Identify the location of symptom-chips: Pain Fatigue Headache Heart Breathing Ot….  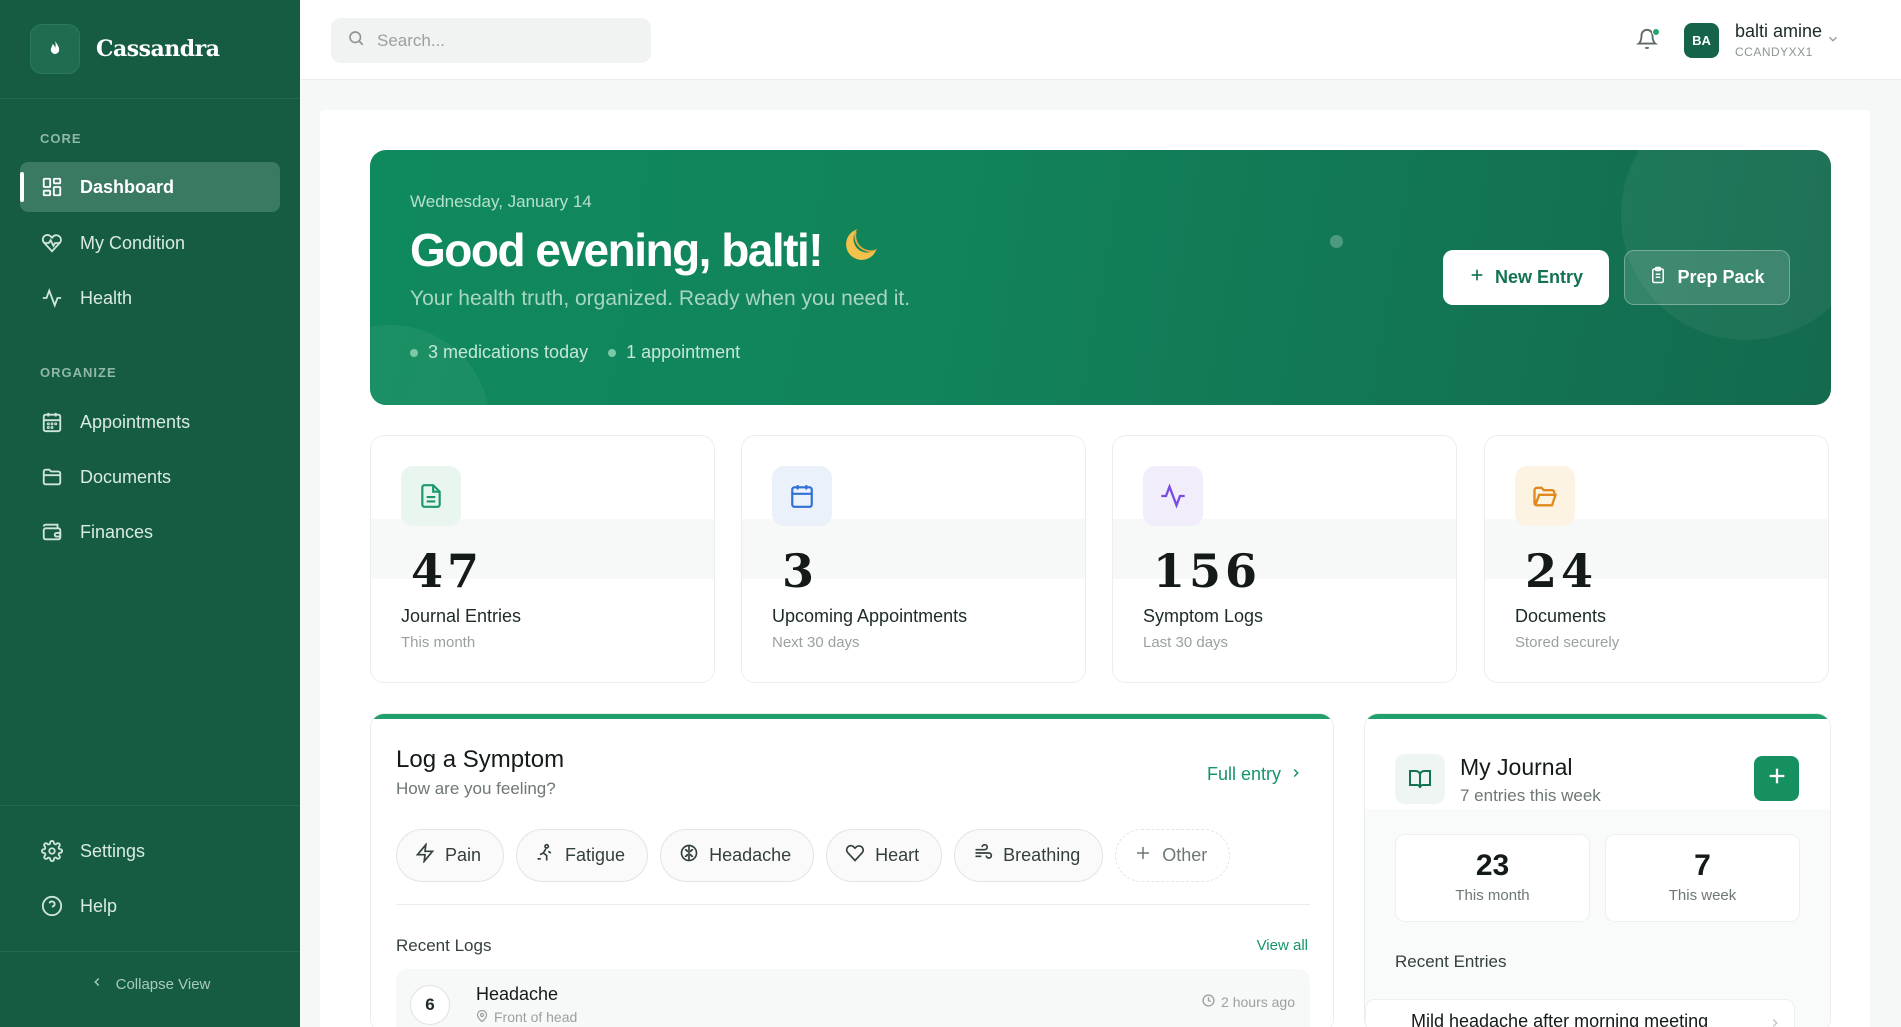
(813, 855).